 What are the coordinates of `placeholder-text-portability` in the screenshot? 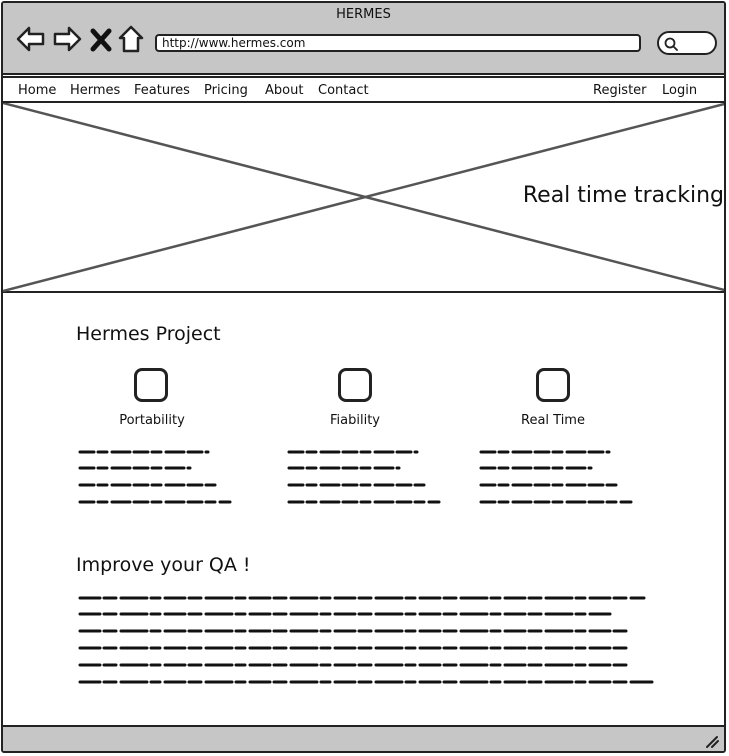 It's located at (155, 477).